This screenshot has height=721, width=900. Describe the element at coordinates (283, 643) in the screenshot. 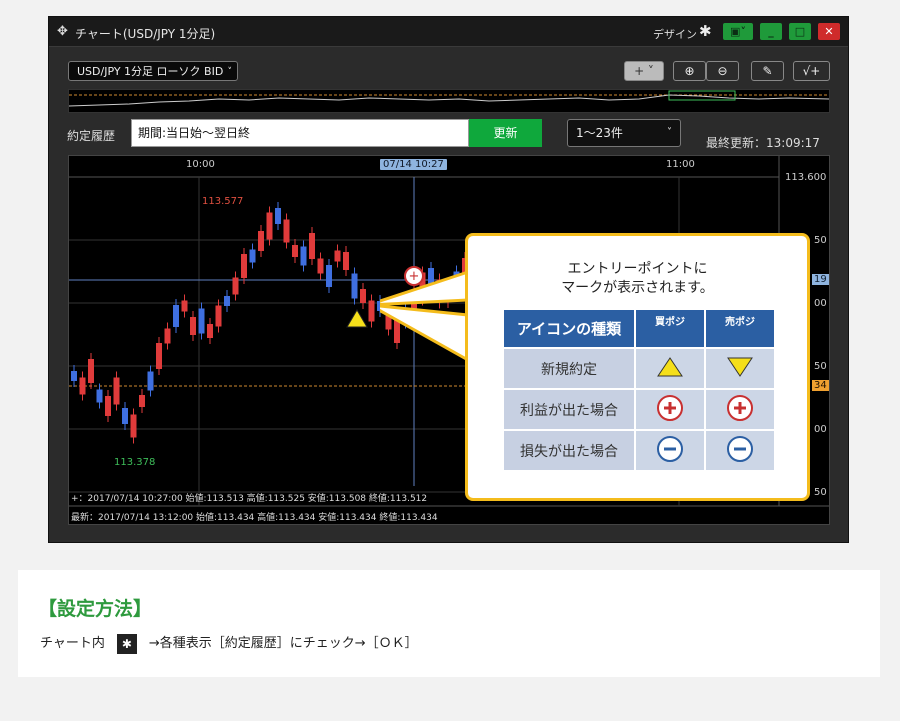

I see `note-text-after: →各種表示［約定履歴］にチェック→［ＯＫ］` at that location.